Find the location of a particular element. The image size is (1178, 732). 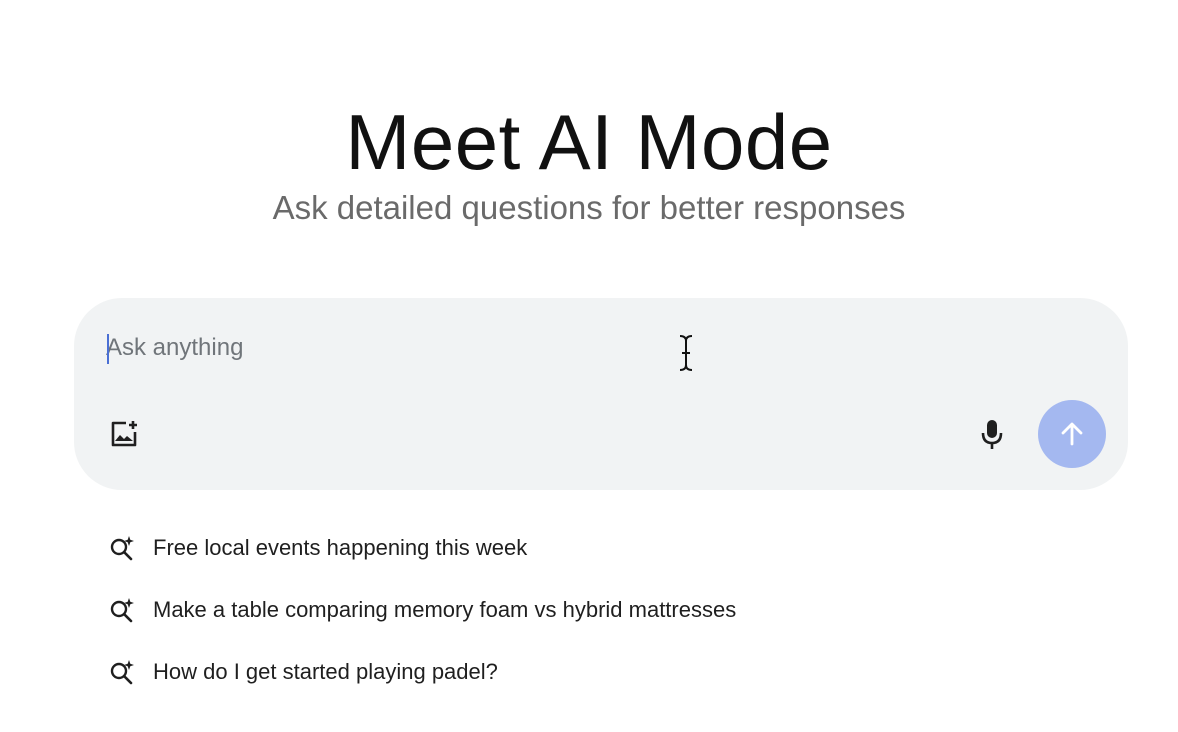

voice-search-button is located at coordinates (992, 434).